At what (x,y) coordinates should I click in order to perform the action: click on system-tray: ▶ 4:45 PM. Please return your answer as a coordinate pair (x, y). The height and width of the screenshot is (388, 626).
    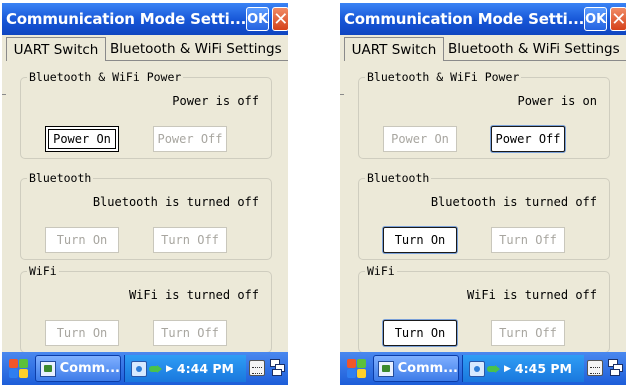
    Looking at the image, I should click on (523, 368).